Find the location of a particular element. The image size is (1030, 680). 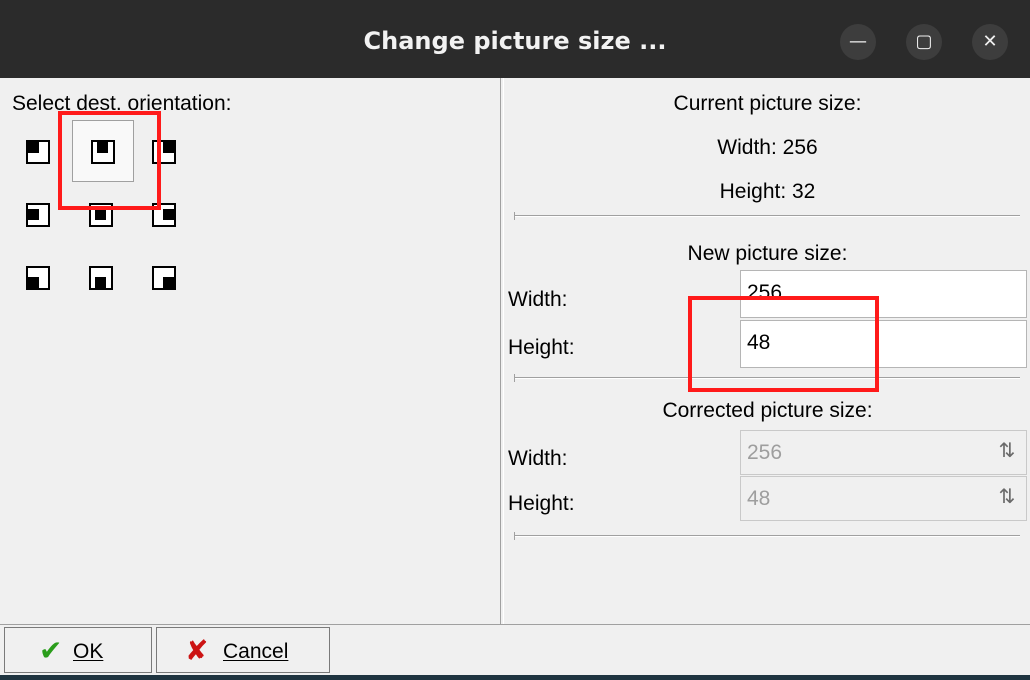

orientation-top-left is located at coordinates (38, 152).